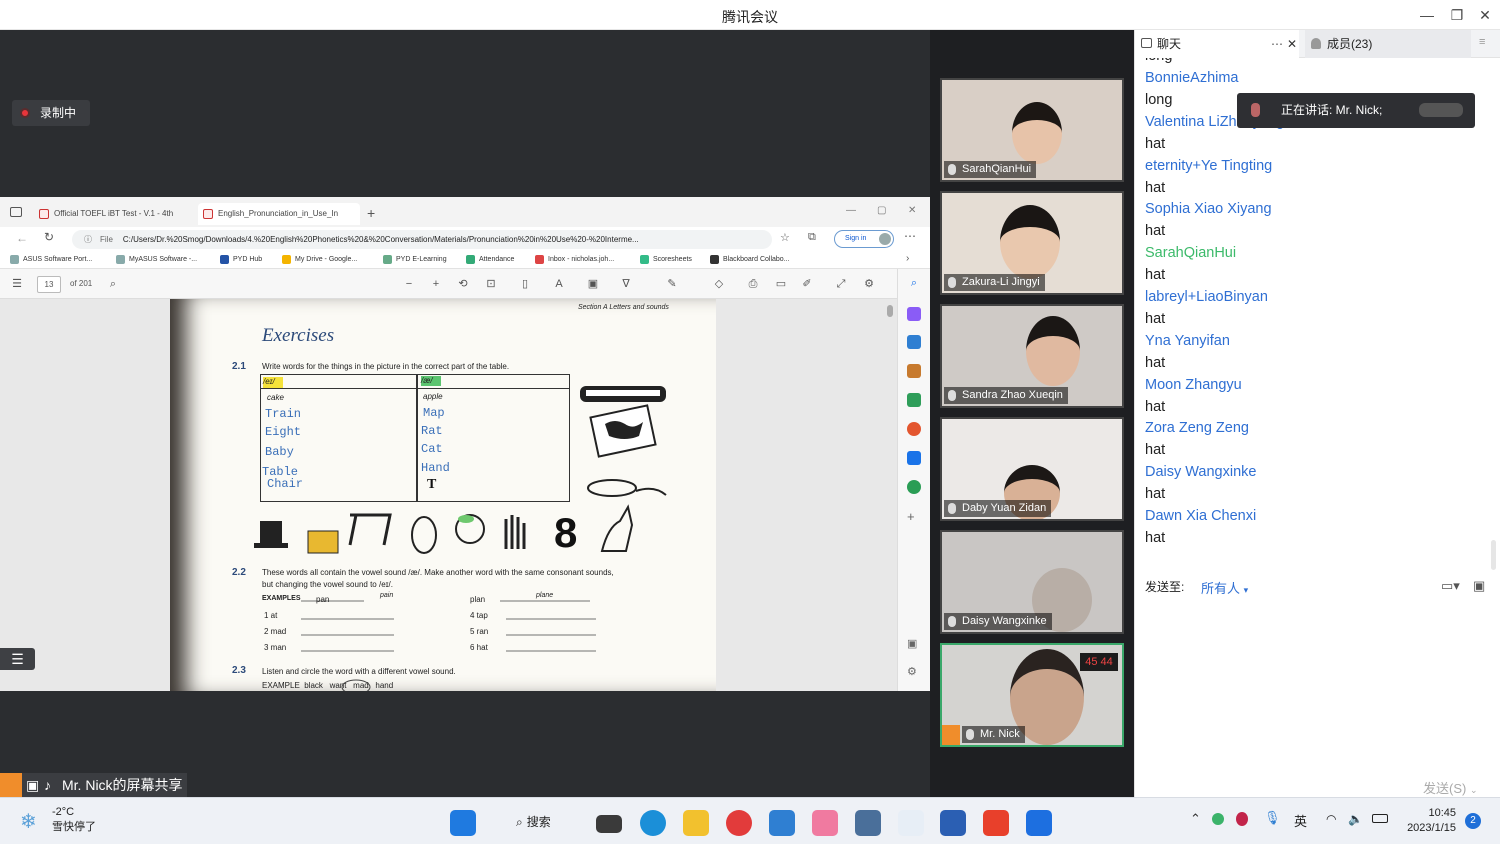 The height and width of the screenshot is (844, 1500). Describe the element at coordinates (911, 823) in the screenshot. I see `python-icon` at that location.